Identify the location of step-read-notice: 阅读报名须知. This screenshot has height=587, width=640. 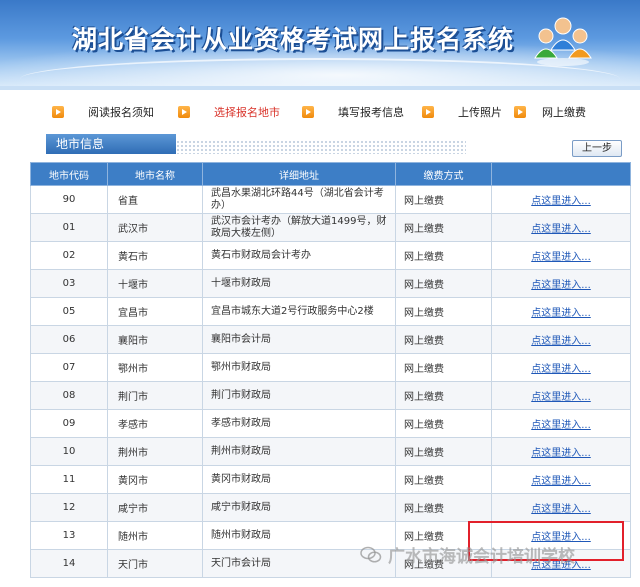
(103, 112).